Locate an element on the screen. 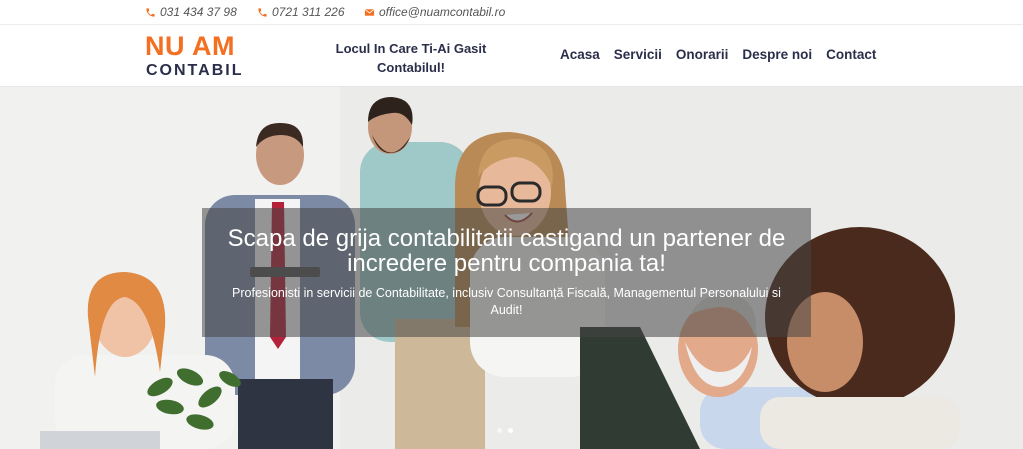  nav-item-onorarii: Onorarii is located at coordinates (702, 54).